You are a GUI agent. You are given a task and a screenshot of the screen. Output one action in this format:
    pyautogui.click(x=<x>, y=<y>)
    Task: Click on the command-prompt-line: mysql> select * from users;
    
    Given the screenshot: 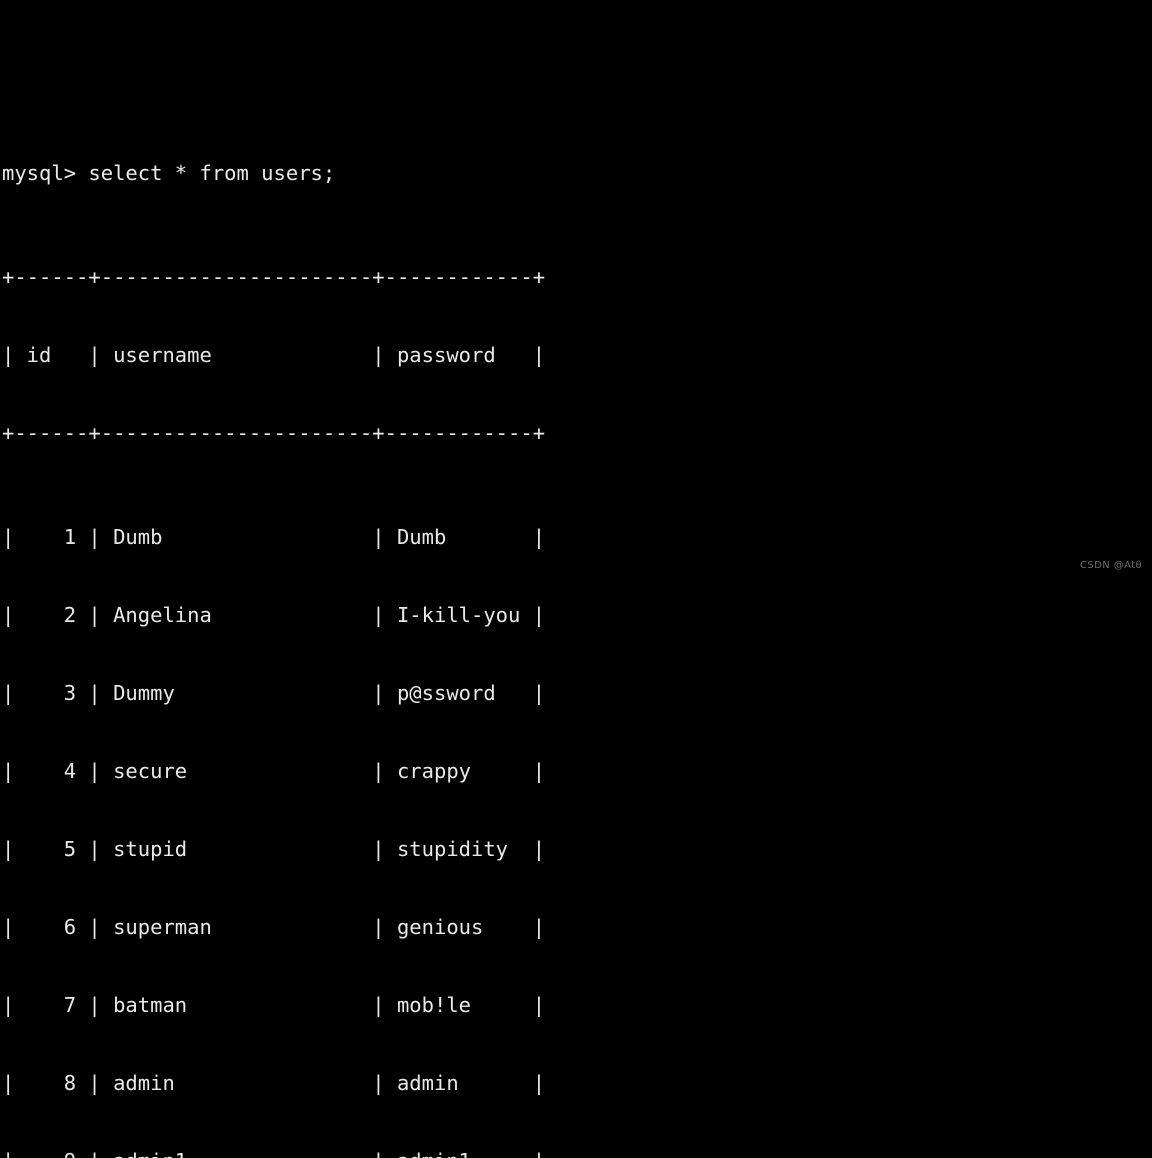 What is the action you would take?
    pyautogui.click(x=169, y=173)
    